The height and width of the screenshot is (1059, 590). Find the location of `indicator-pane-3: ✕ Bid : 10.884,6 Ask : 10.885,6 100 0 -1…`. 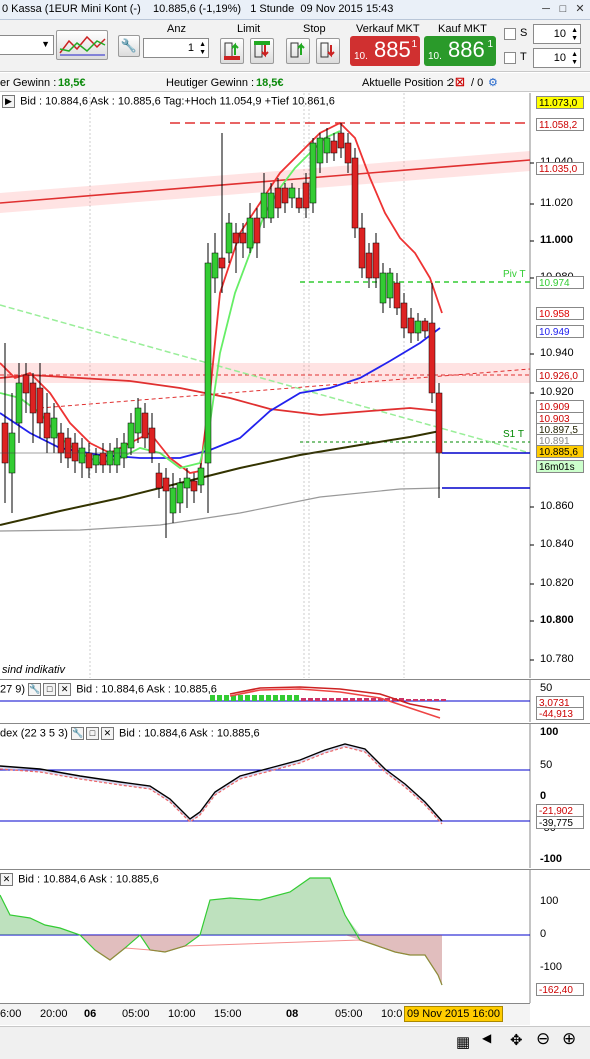

indicator-pane-3: ✕ Bid : 10.884,6 Ask : 10.885,6 100 0 -1… is located at coordinates (295, 936).